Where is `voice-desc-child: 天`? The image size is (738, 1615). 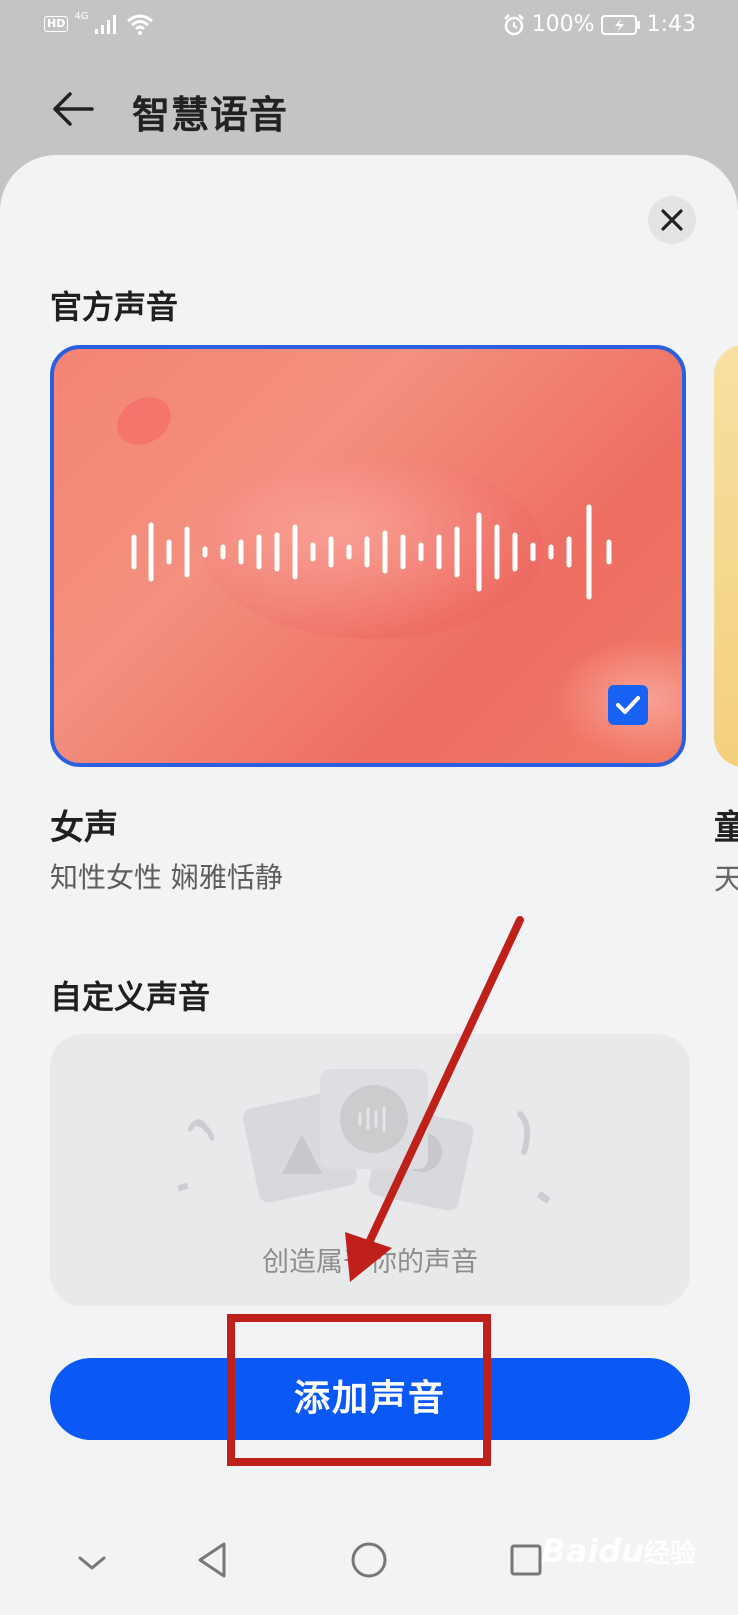
voice-desc-child: 天 is located at coordinates (726, 879).